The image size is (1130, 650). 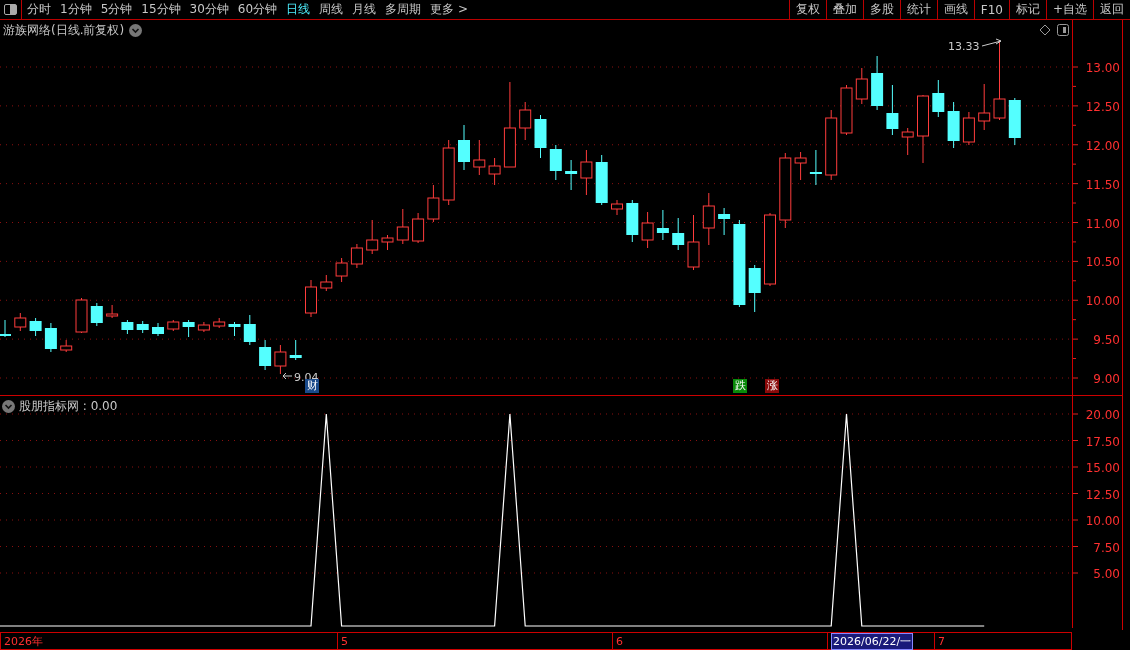 I want to click on period-tab: 15分钟, so click(x=160, y=9).